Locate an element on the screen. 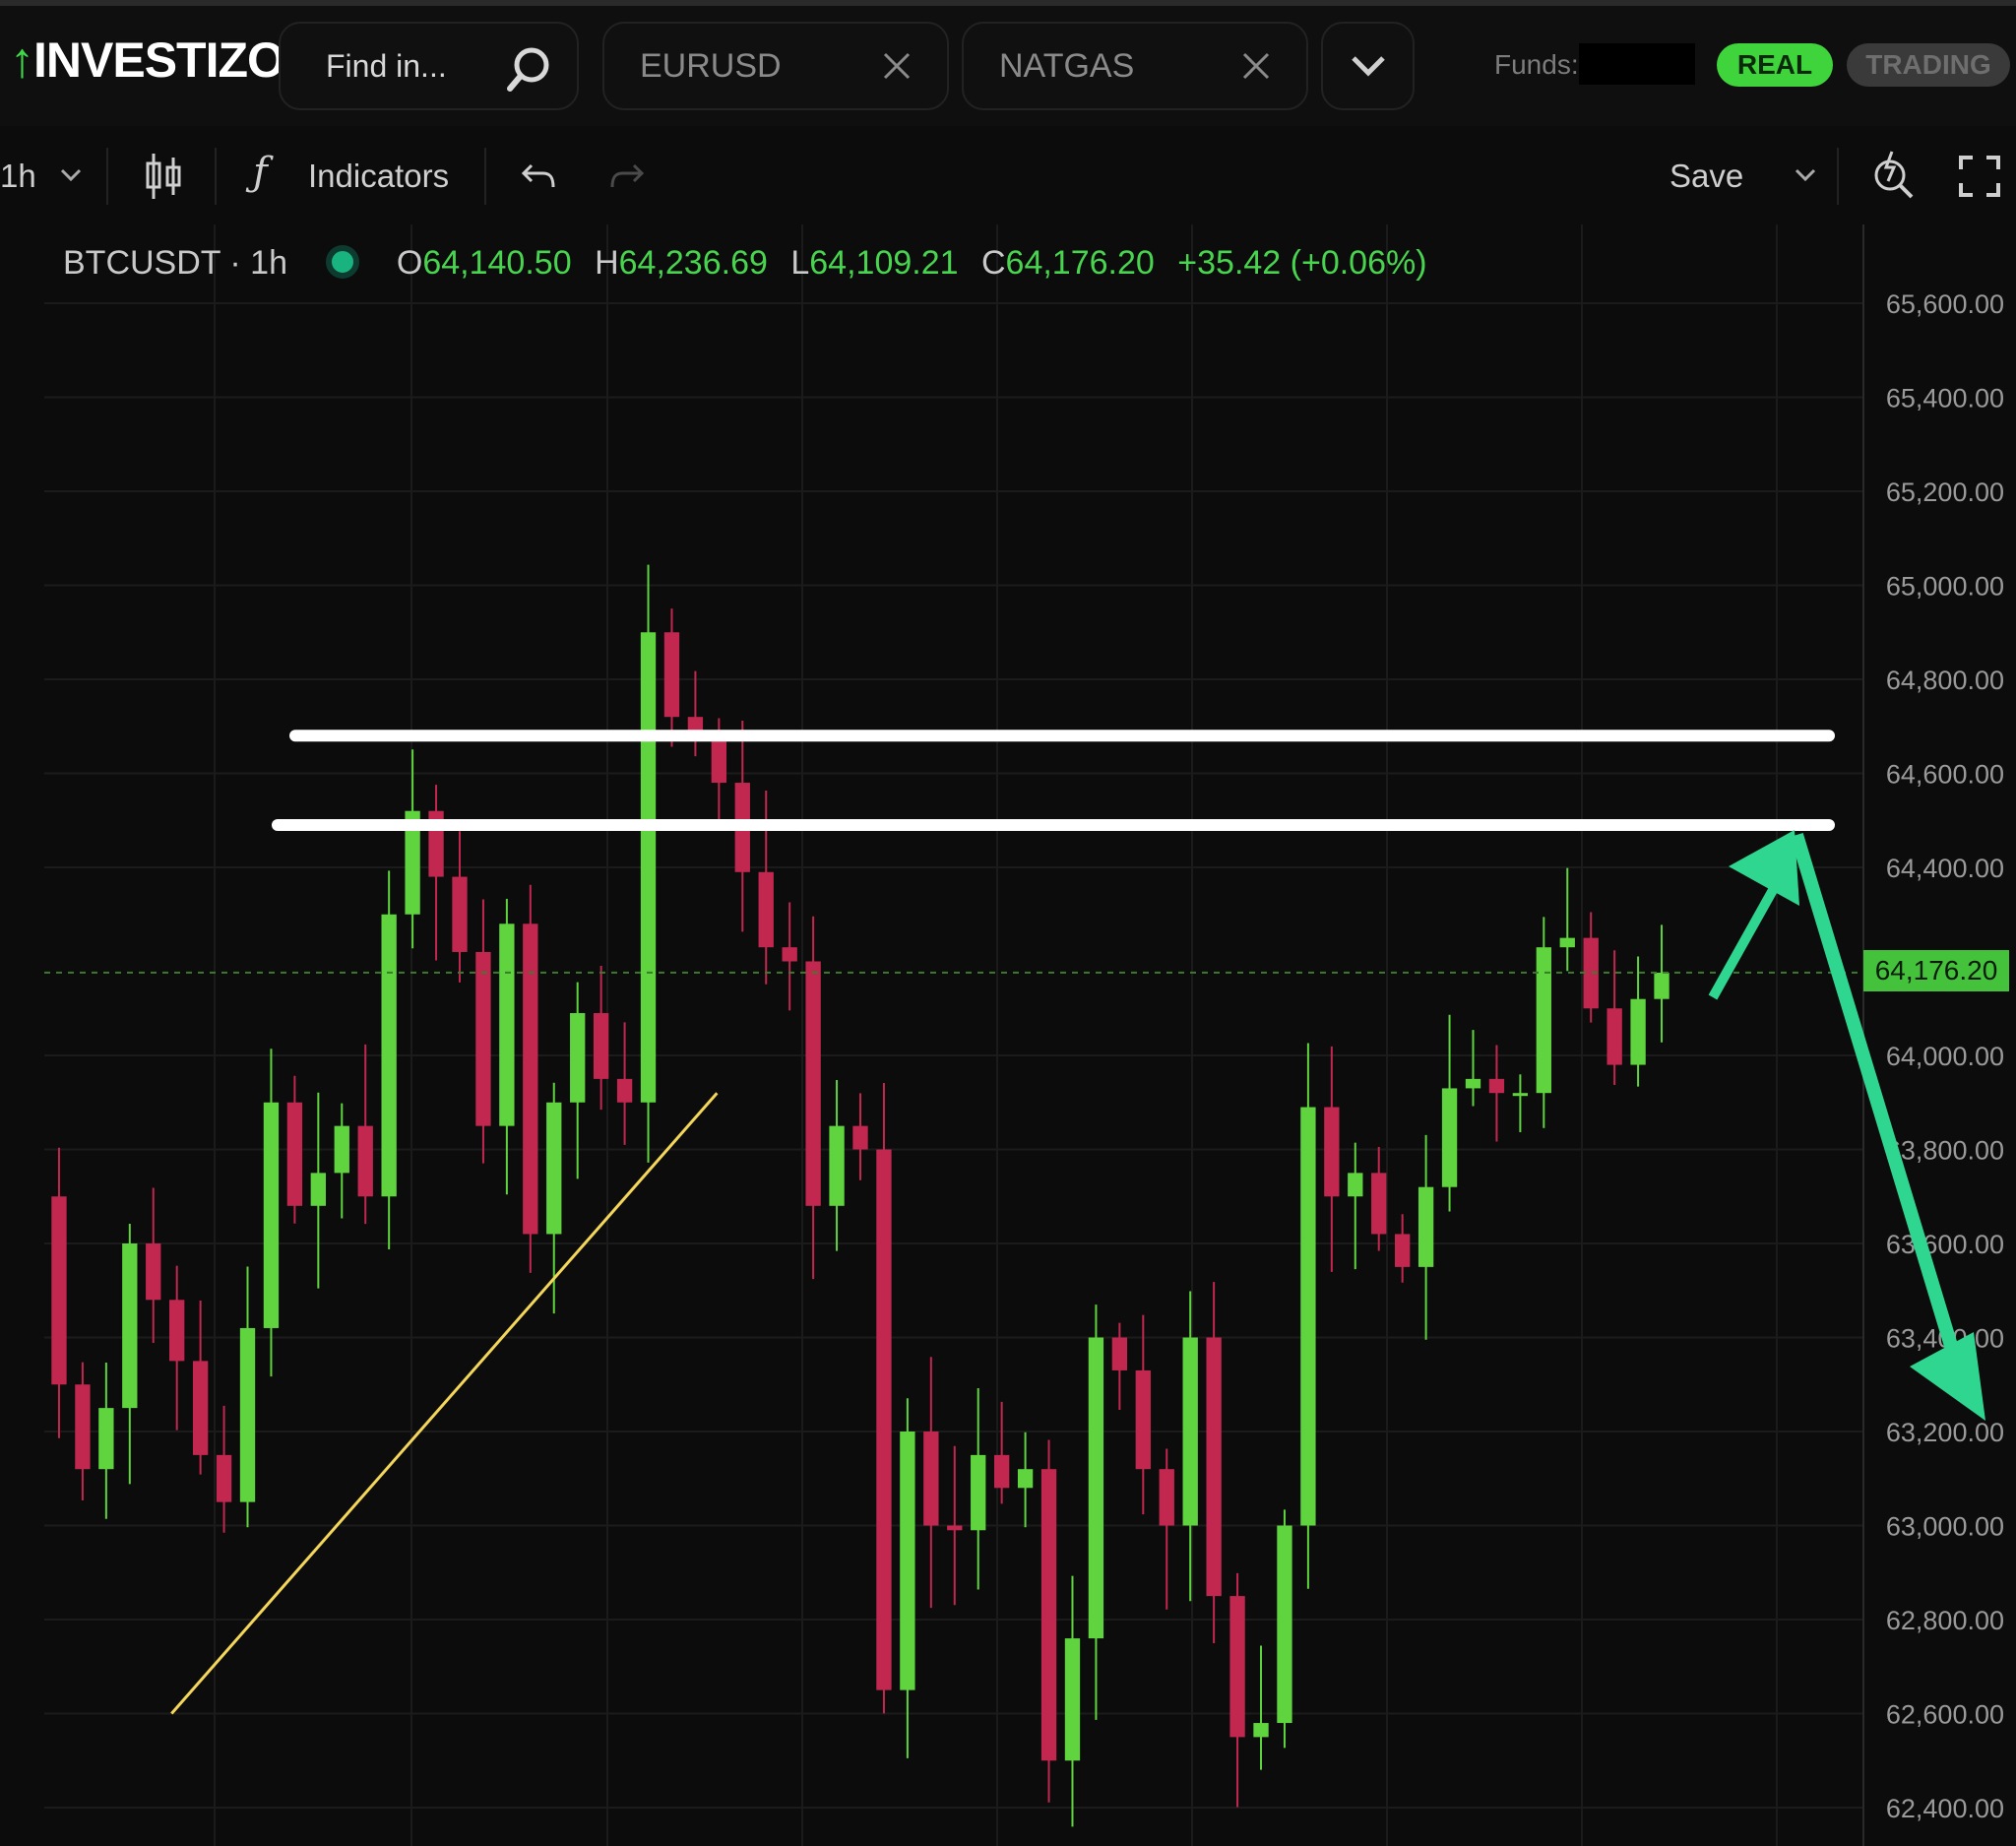 Image resolution: width=2016 pixels, height=1846 pixels. y-tick-label: 65,200.00 is located at coordinates (1945, 492).